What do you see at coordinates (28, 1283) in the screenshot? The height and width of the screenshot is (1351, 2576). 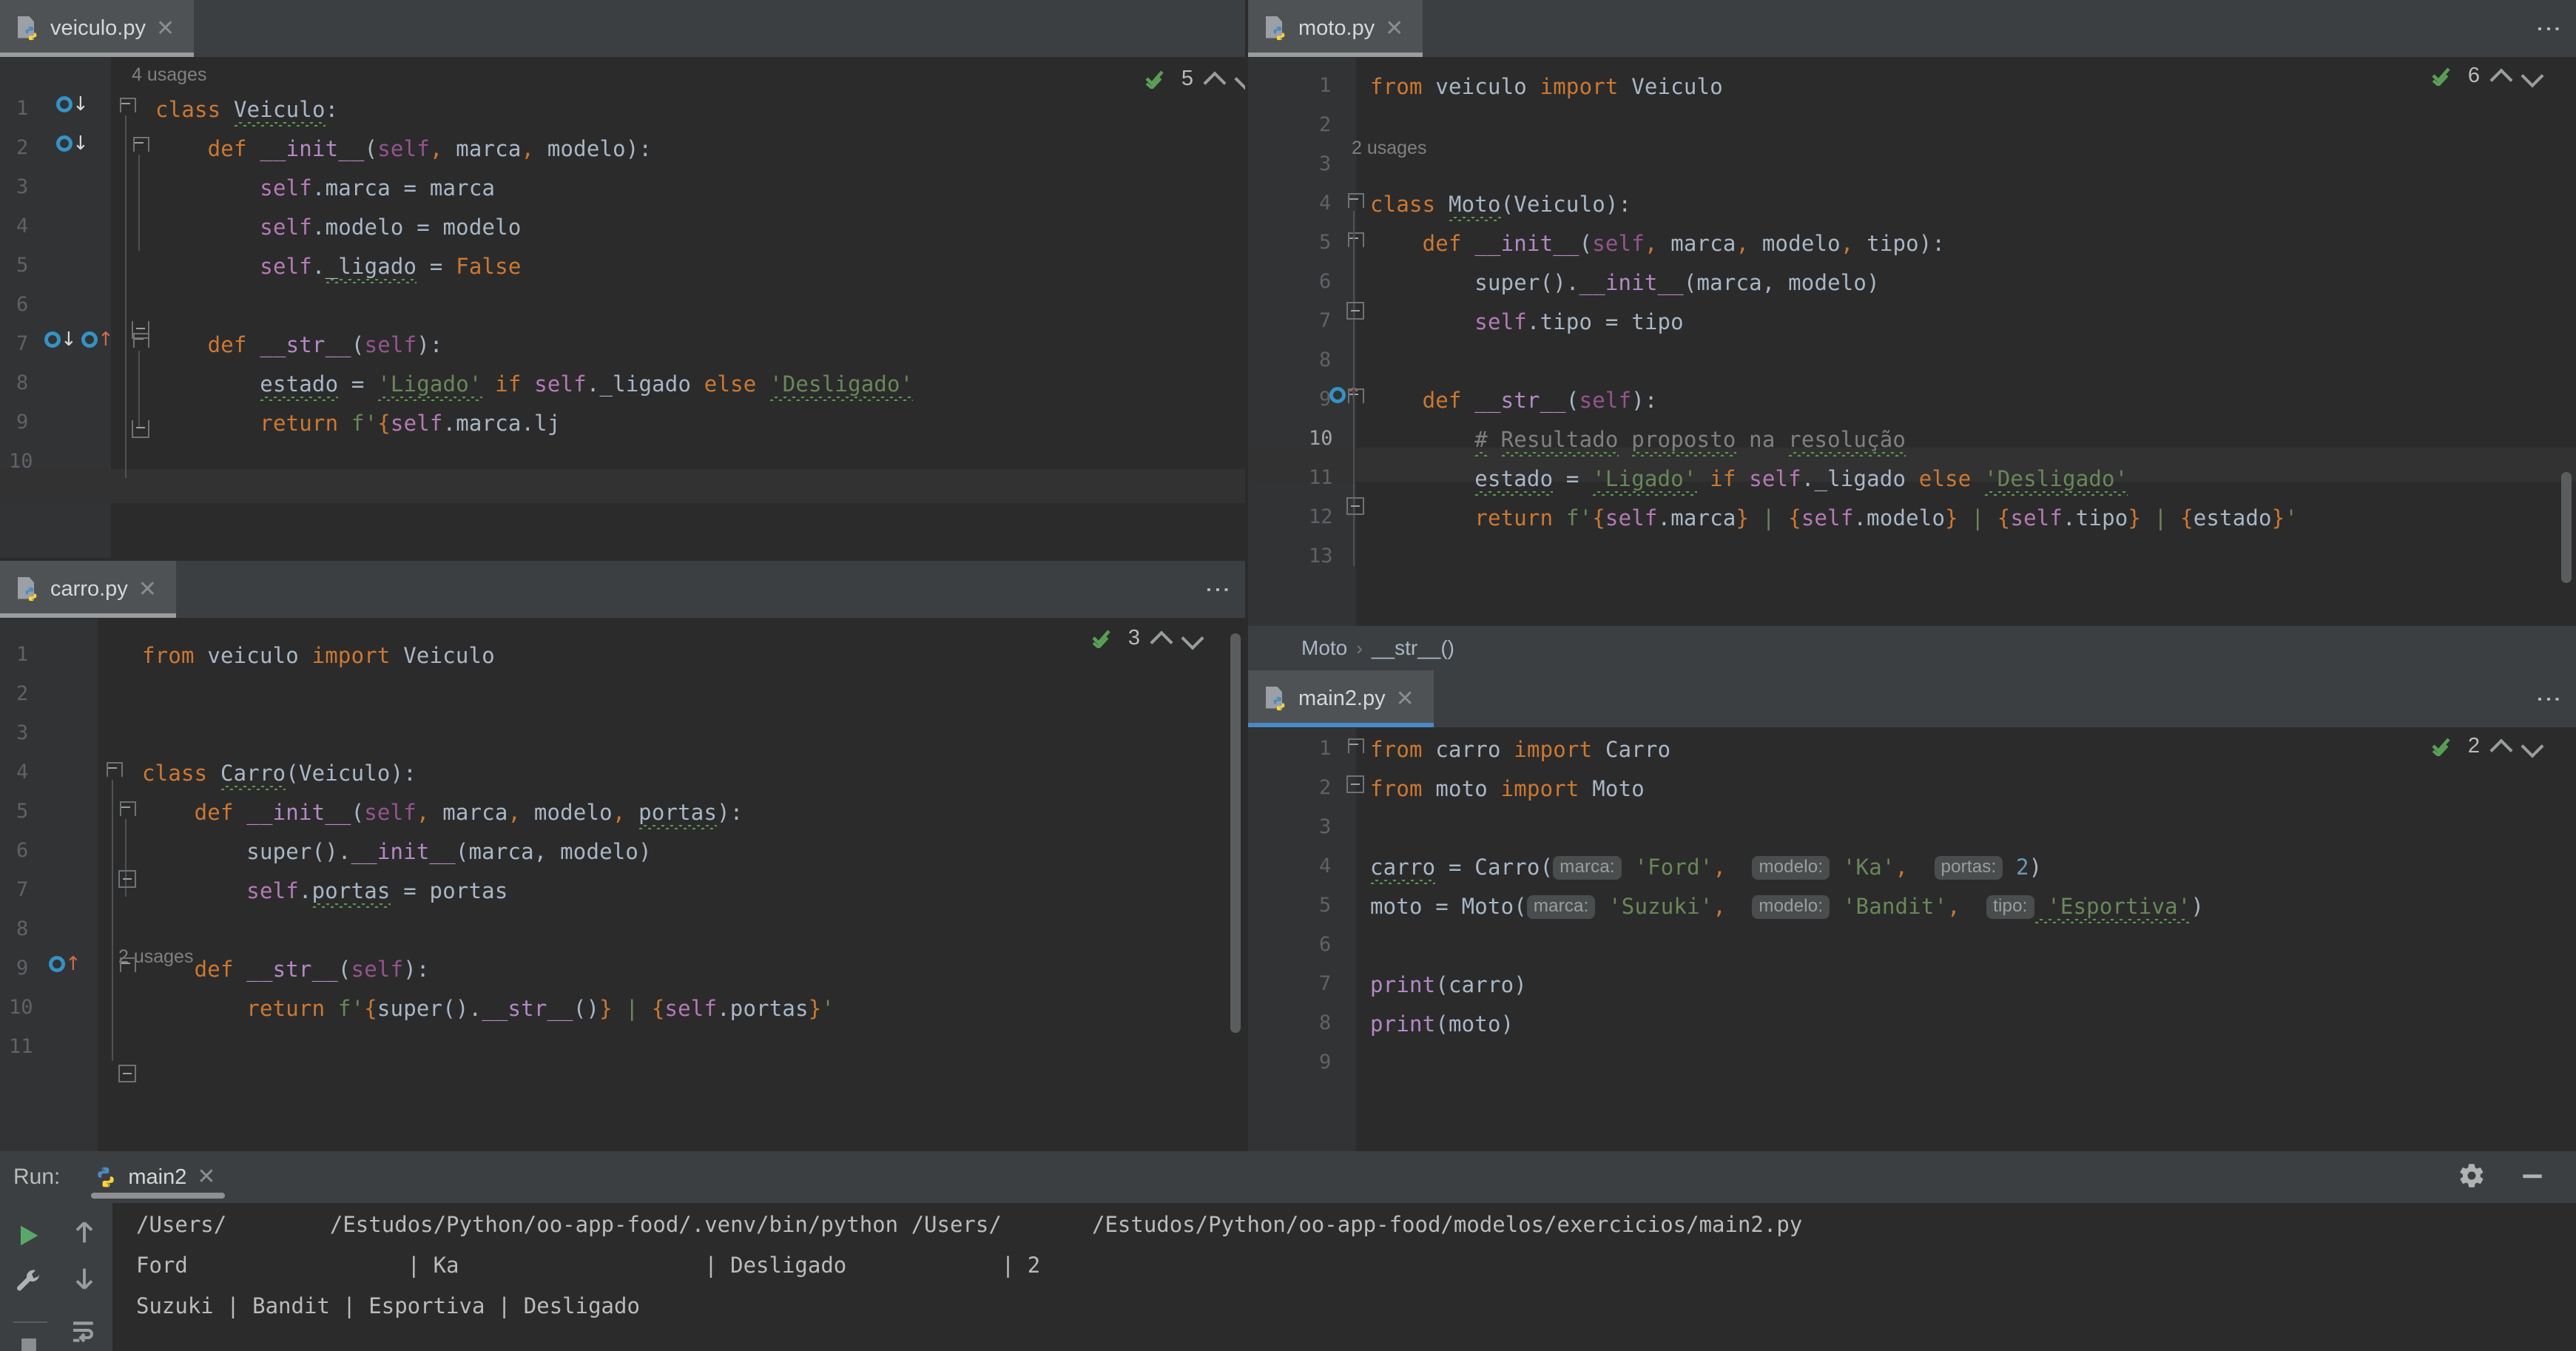 I see `wrench-icon` at bounding box center [28, 1283].